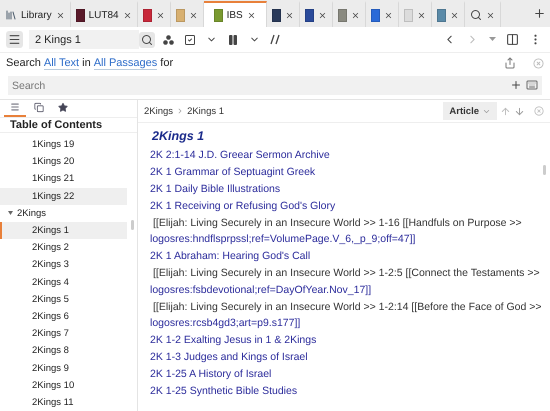 The image size is (550, 411). What do you see at coordinates (275, 39) in the screenshot?
I see `slashes-icon` at bounding box center [275, 39].